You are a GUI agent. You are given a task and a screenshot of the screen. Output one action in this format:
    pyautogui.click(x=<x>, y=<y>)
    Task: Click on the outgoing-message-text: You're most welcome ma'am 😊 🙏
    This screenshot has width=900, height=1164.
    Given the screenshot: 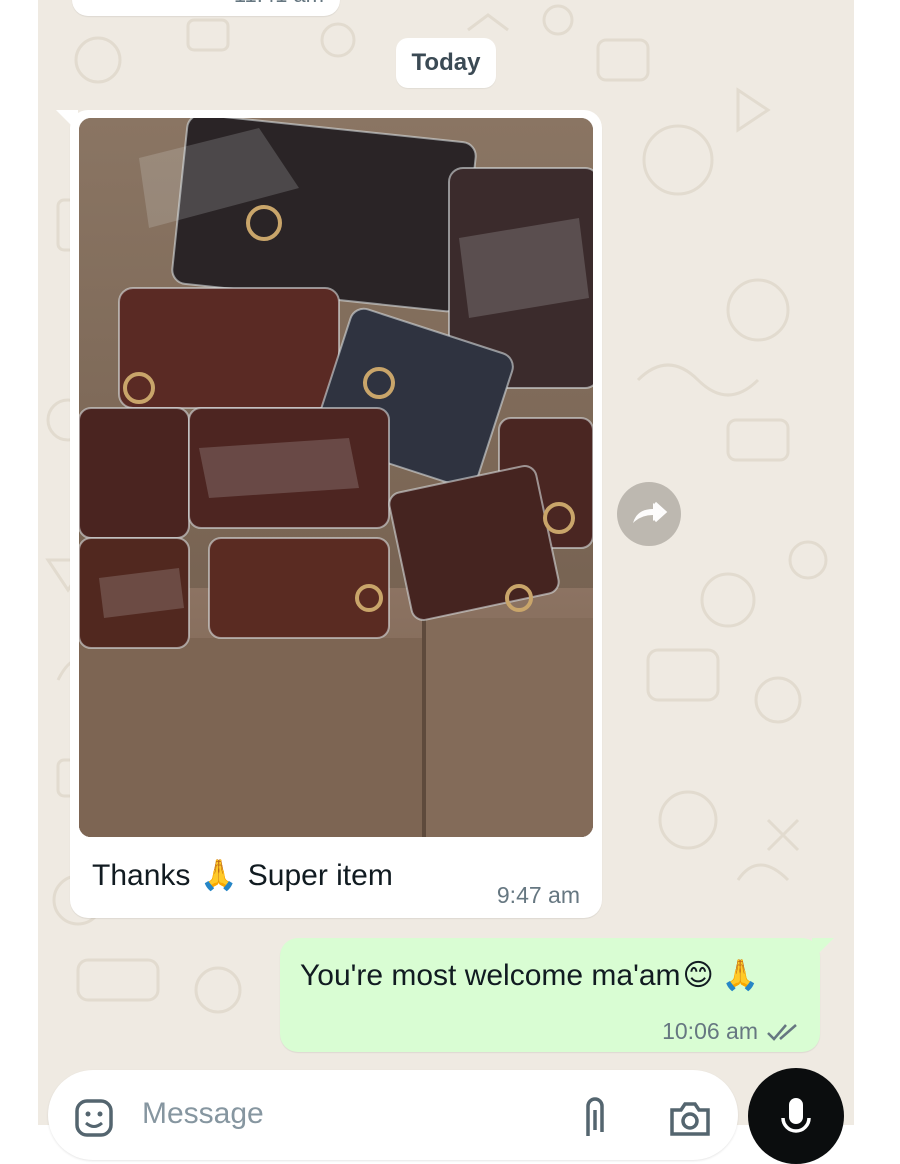 What is the action you would take?
    pyautogui.click(x=529, y=975)
    